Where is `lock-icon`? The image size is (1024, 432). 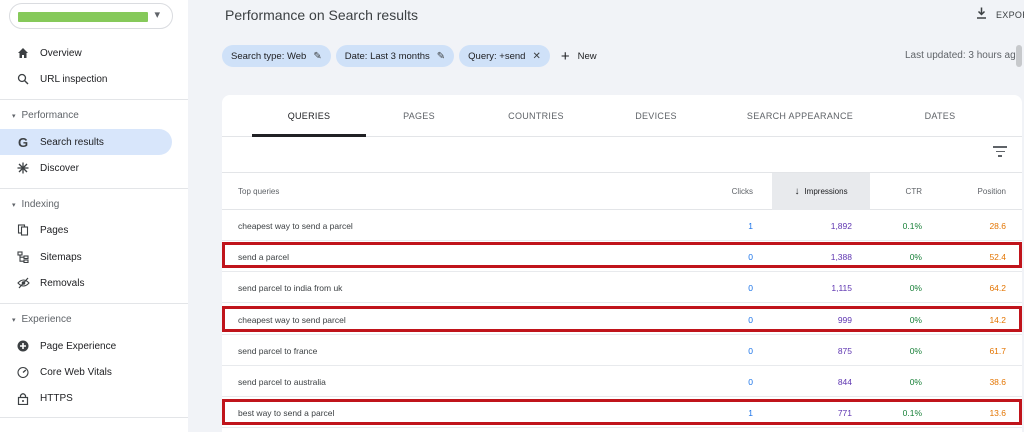
lock-icon is located at coordinates (23, 398).